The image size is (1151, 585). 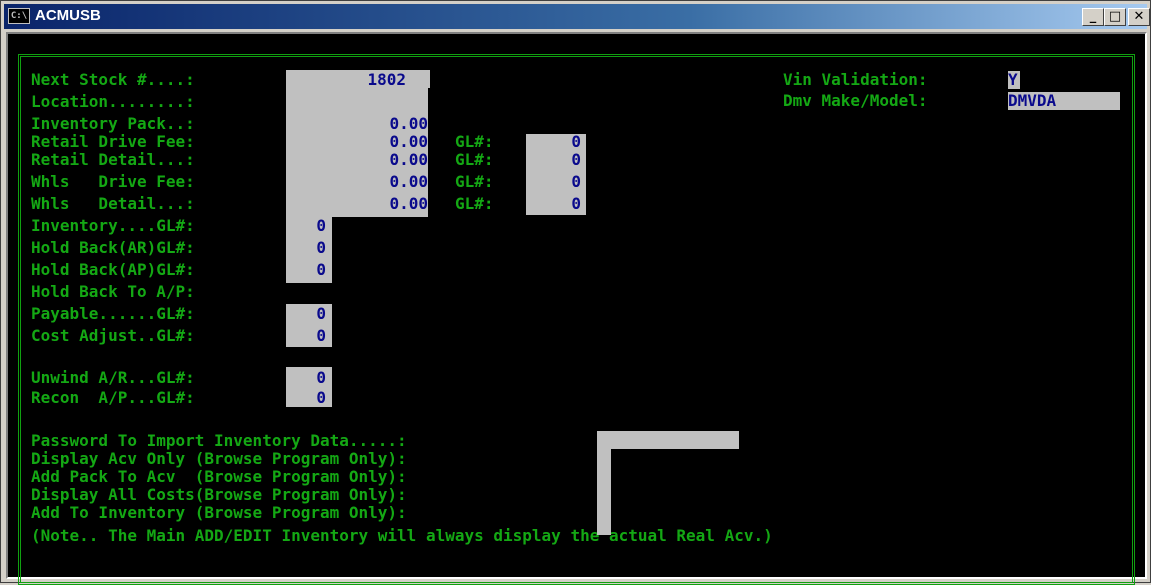 I want to click on label-holdback-ar-gl: Hold Back(AR)GL#:, so click(x=113, y=247).